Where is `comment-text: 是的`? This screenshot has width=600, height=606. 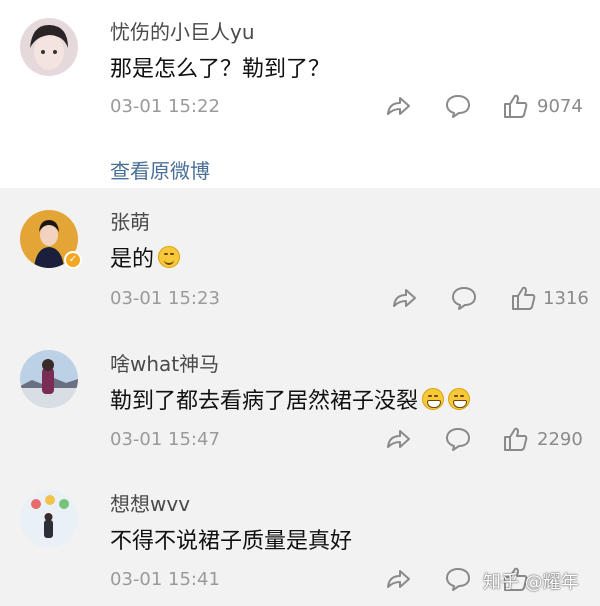 comment-text: 是的 is located at coordinates (145, 257).